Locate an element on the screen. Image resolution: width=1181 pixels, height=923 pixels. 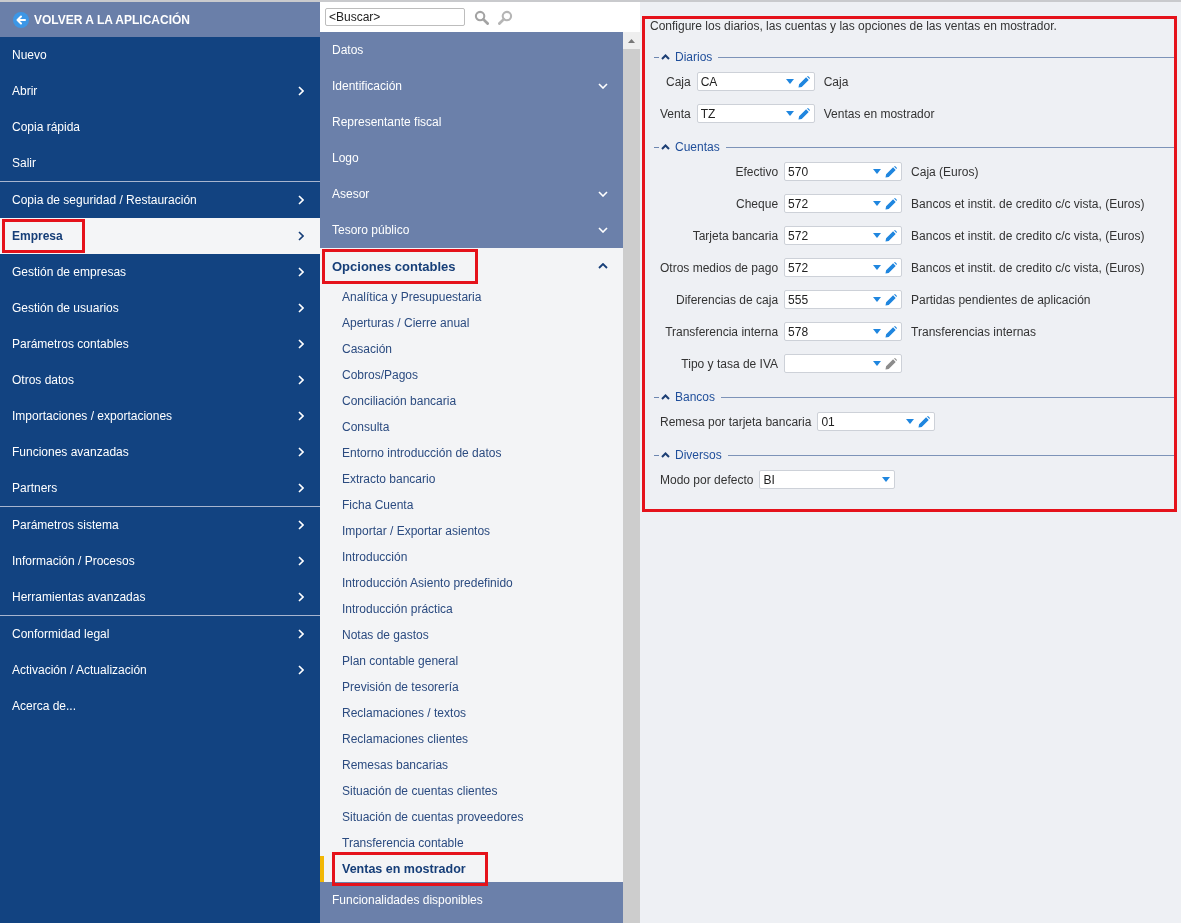
submenu-item: Remesas bancarias is located at coordinates (471, 765).